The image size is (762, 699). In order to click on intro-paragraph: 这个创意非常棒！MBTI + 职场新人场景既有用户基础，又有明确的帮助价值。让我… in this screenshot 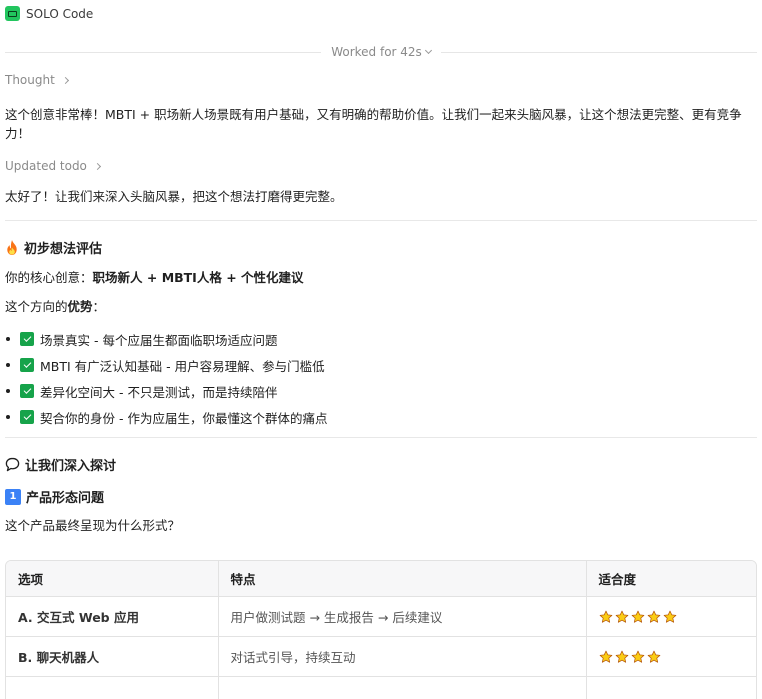, I will do `click(373, 124)`.